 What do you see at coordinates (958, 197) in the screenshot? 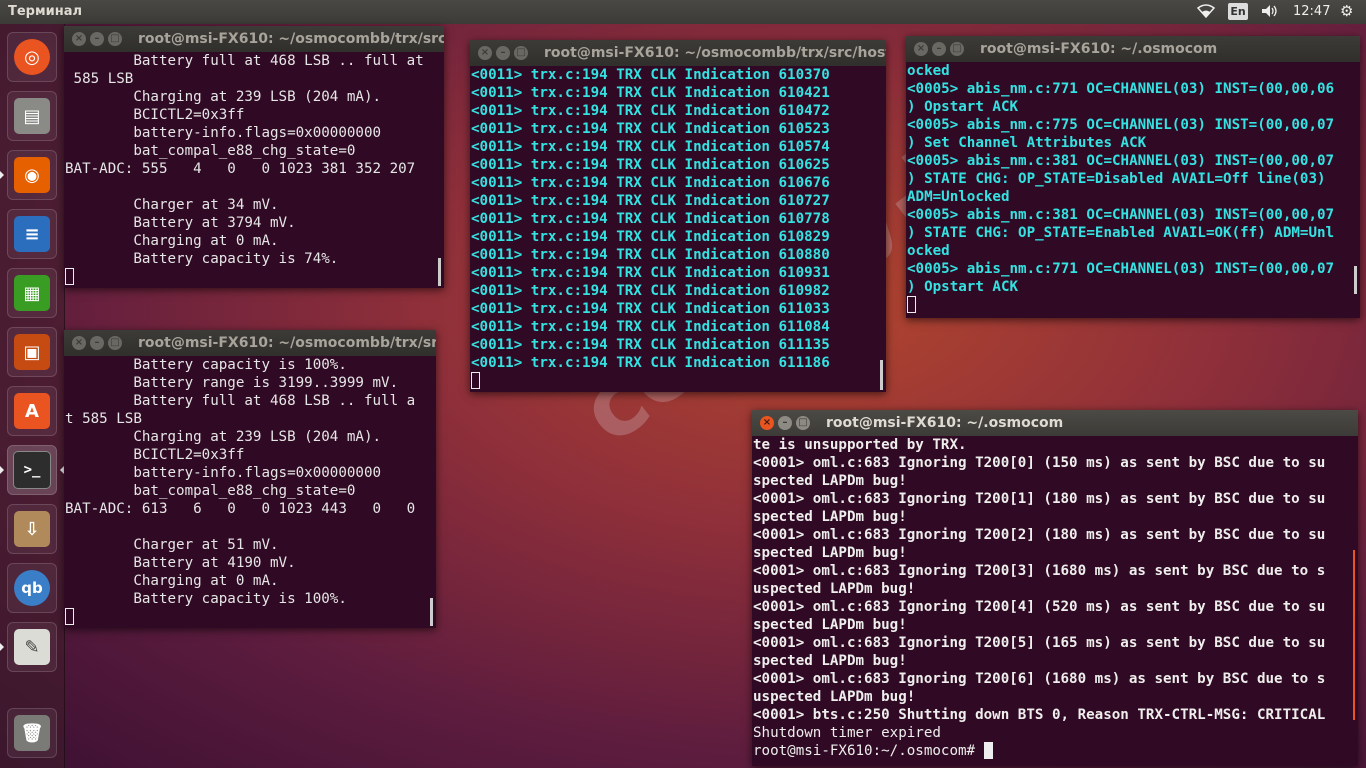
I see `terminal-line: ADM=Unlocked` at bounding box center [958, 197].